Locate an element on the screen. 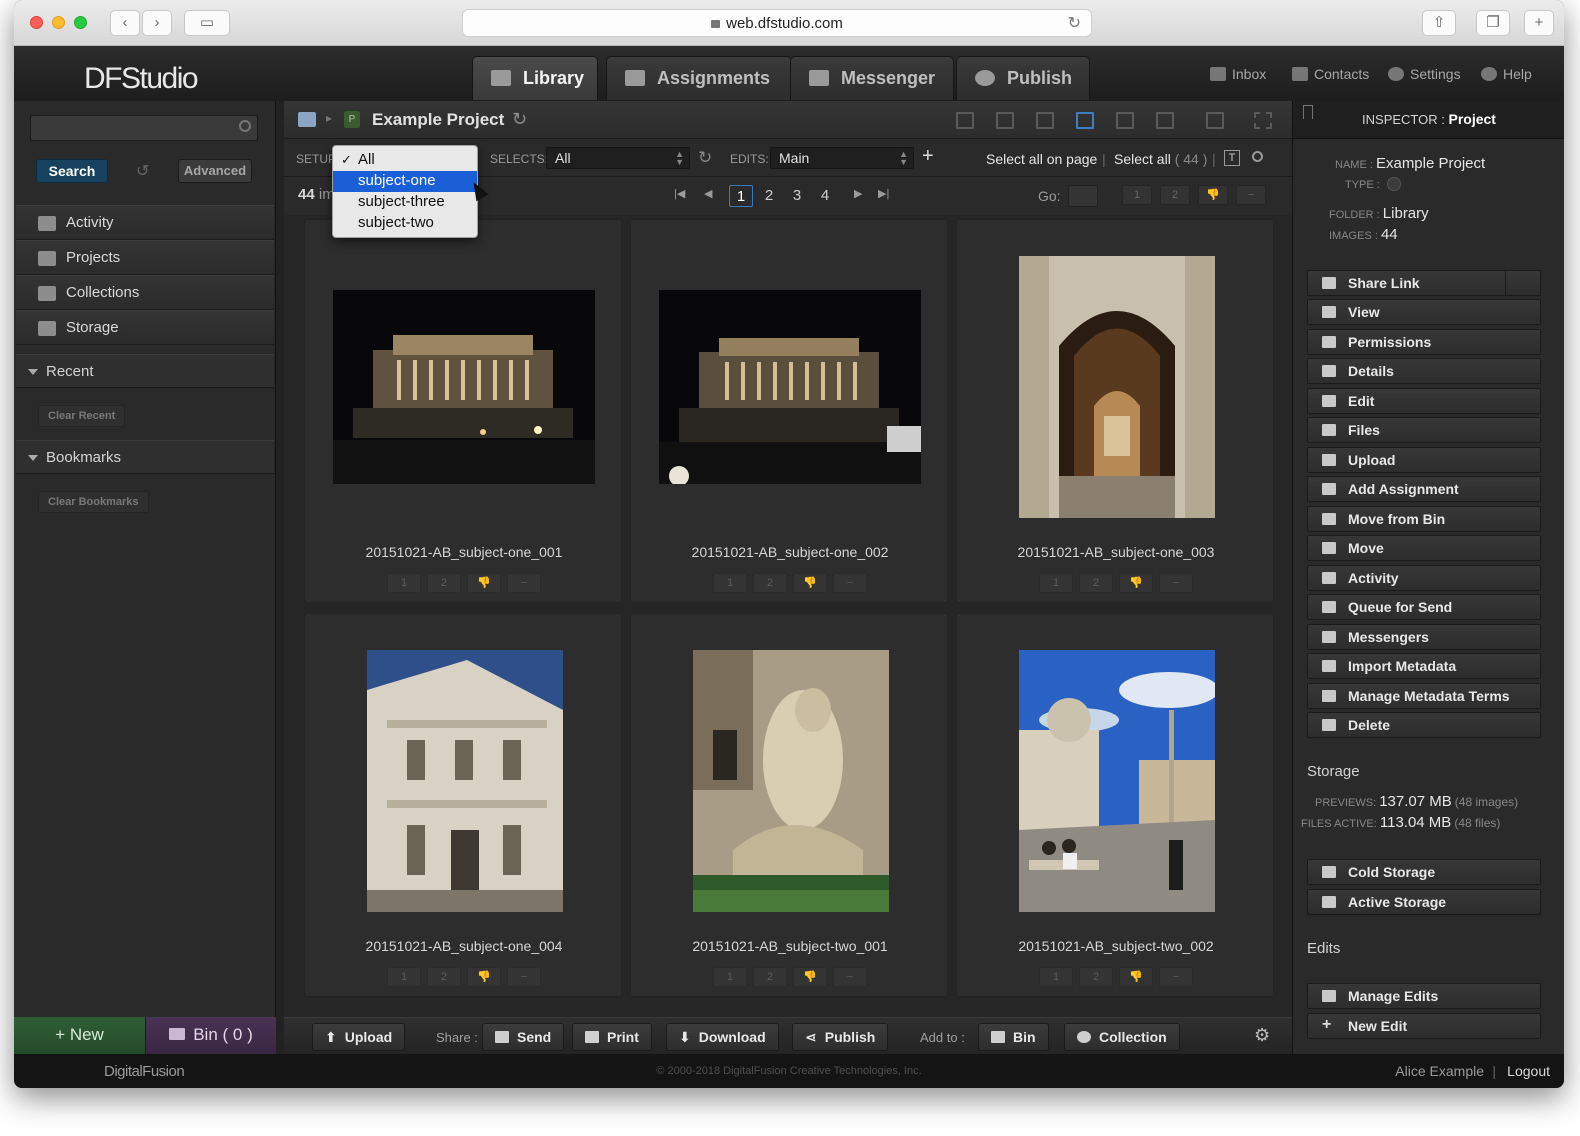  lightbox-view-icon is located at coordinates (1215, 120).